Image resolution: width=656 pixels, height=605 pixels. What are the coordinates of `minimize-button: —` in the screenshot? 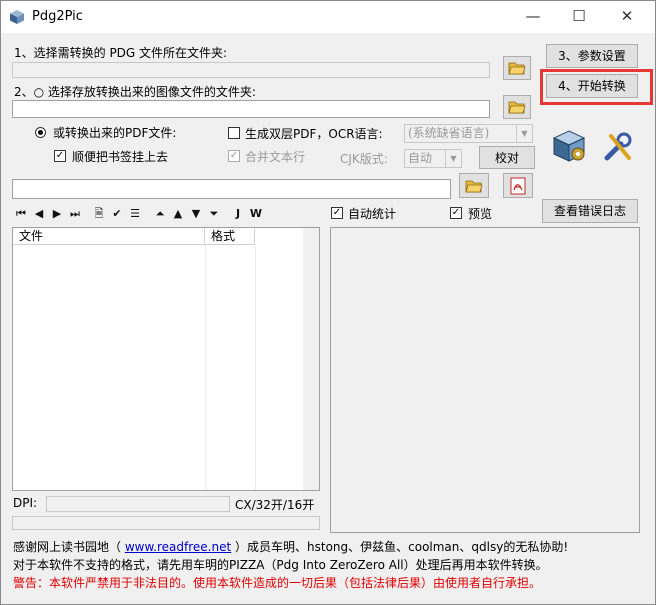 It's located at (533, 16).